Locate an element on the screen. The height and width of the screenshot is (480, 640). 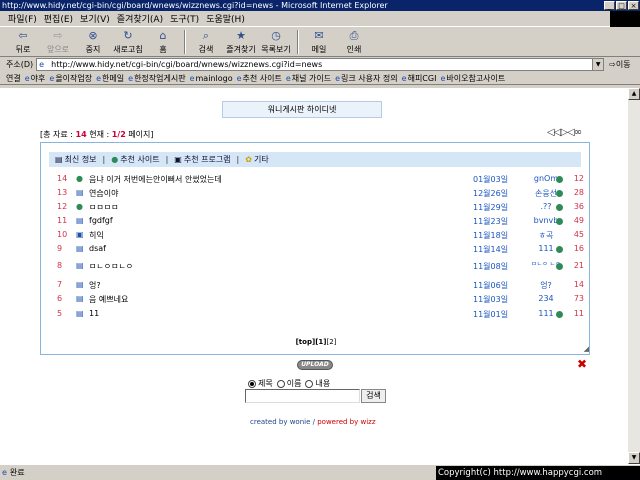
post-title: 히익 is located at coordinates (96, 235).